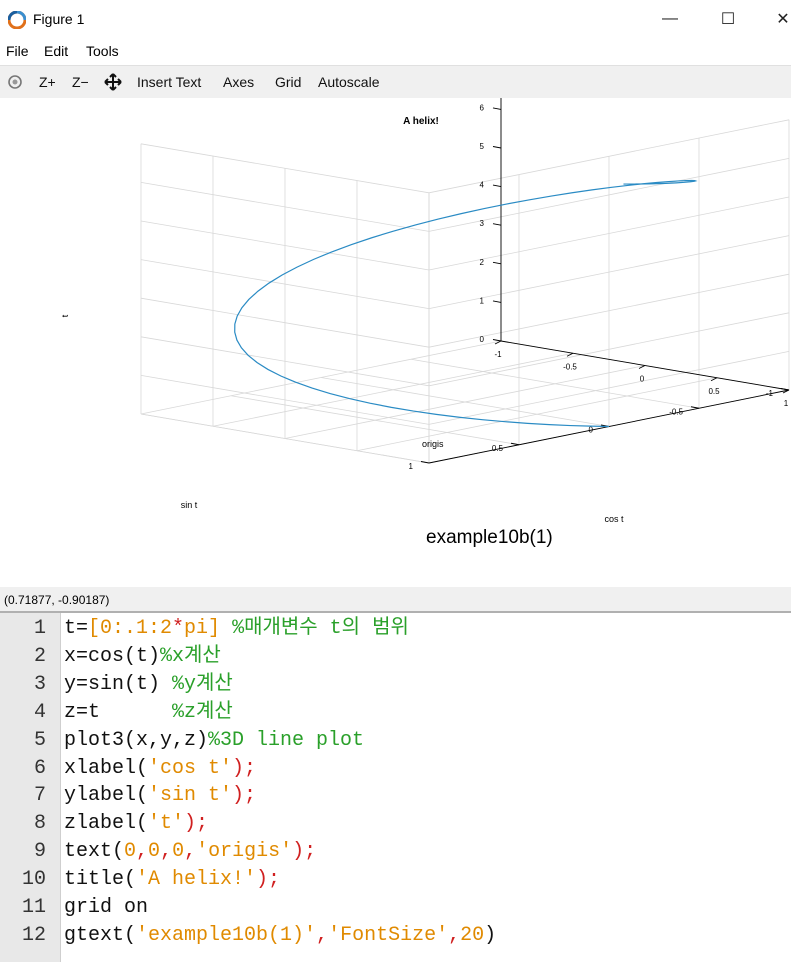 This screenshot has width=791, height=962. I want to click on line-number: 8, so click(39, 824).